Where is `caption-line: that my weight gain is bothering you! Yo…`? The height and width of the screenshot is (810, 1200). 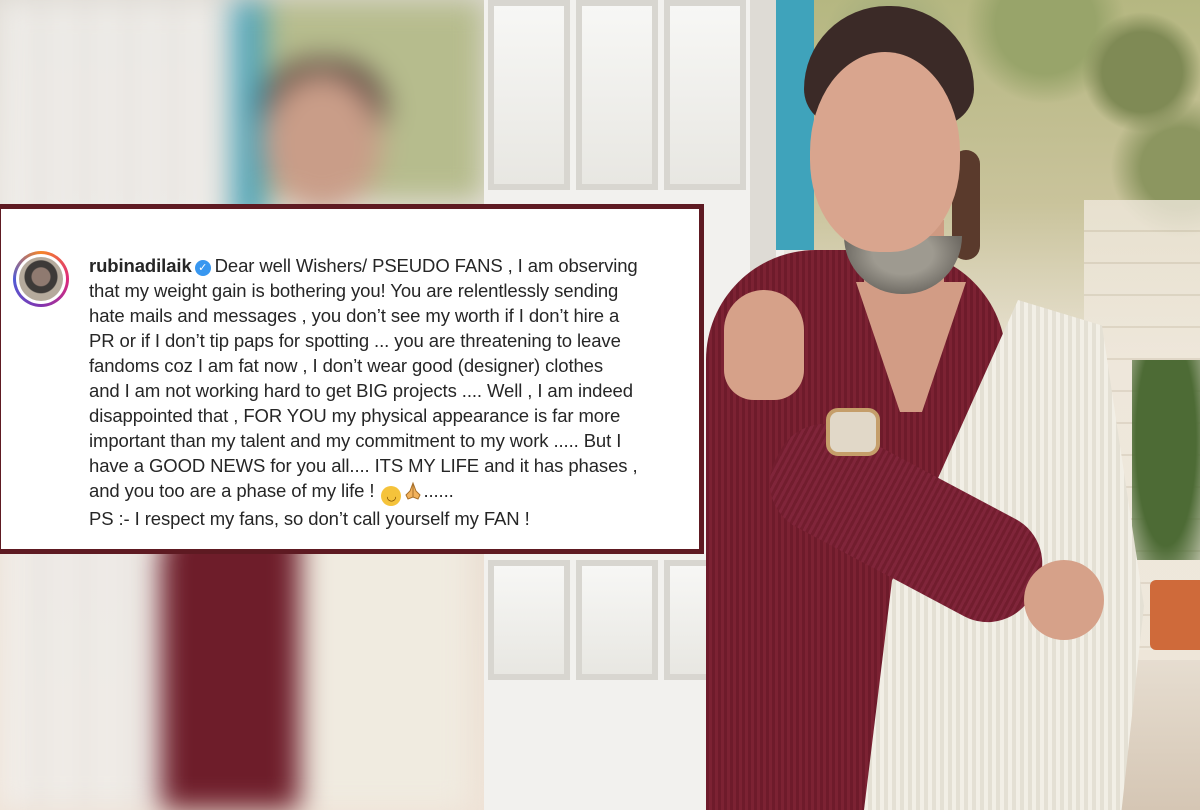
caption-line: that my weight gain is bothering you! Yo… is located at coordinates (354, 290).